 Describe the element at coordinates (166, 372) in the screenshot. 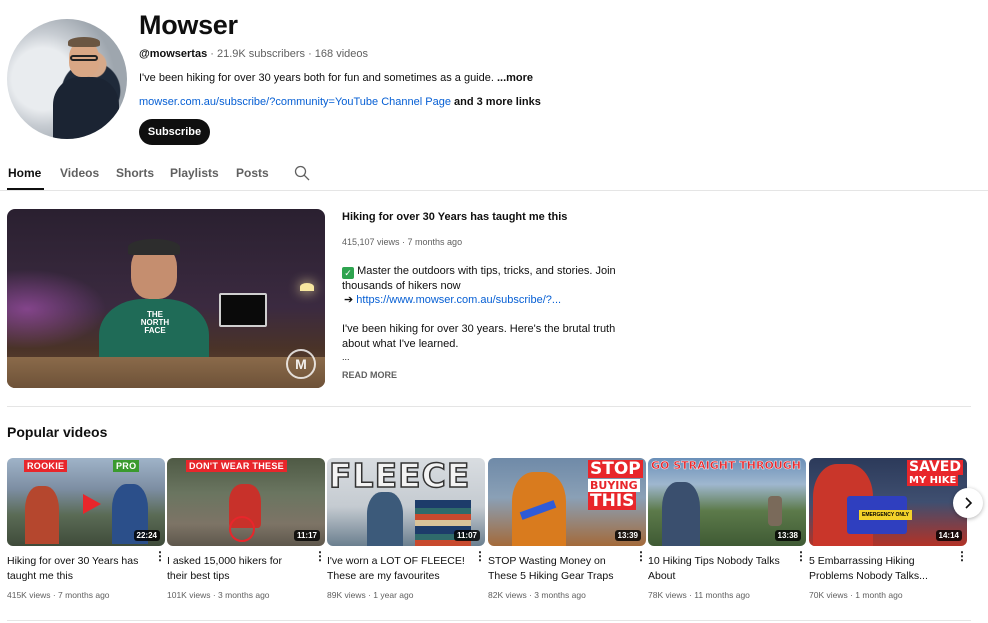

I see `thumbnail-table` at that location.